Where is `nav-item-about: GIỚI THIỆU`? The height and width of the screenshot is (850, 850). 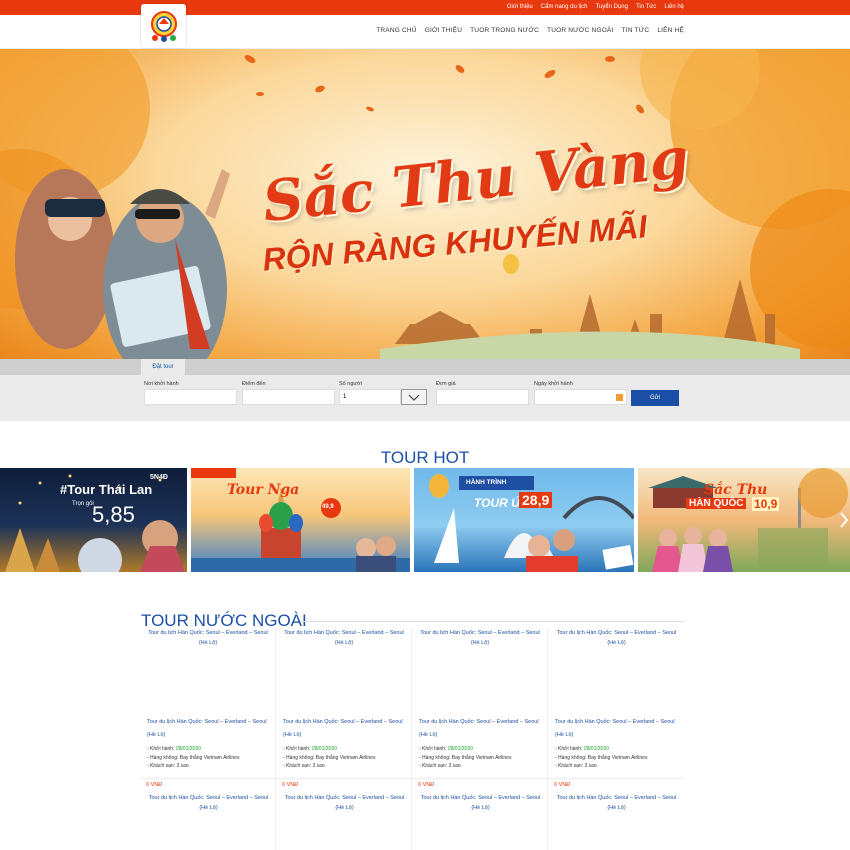
nav-item-about: GIỚI THIỆU is located at coordinates (443, 30).